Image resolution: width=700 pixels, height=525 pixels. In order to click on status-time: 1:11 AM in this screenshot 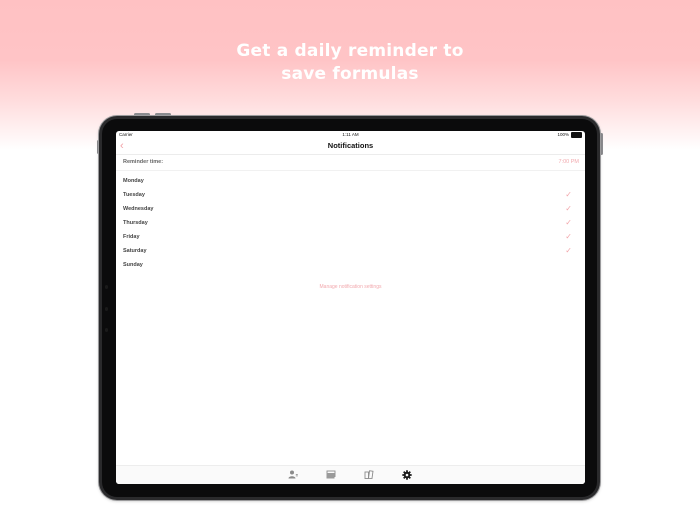, I will do `click(350, 134)`.